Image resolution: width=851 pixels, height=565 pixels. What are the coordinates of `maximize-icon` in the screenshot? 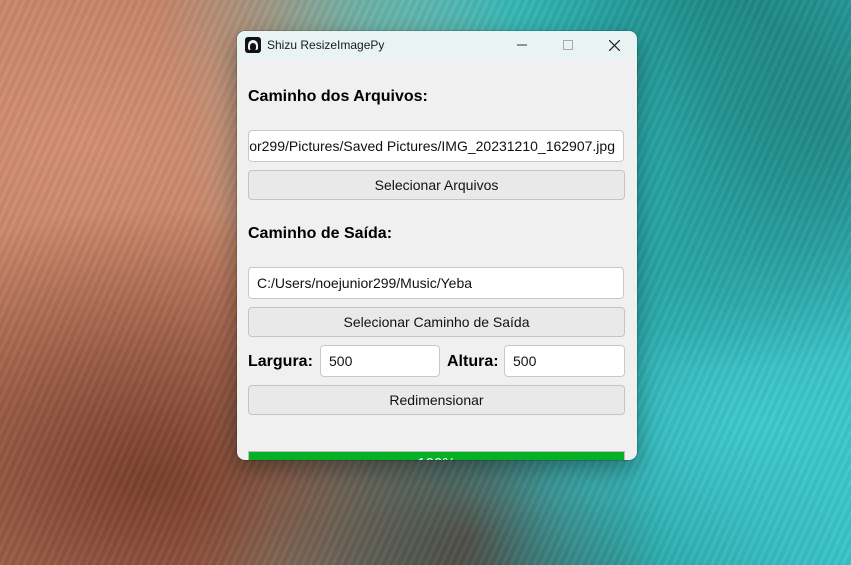 It's located at (568, 45).